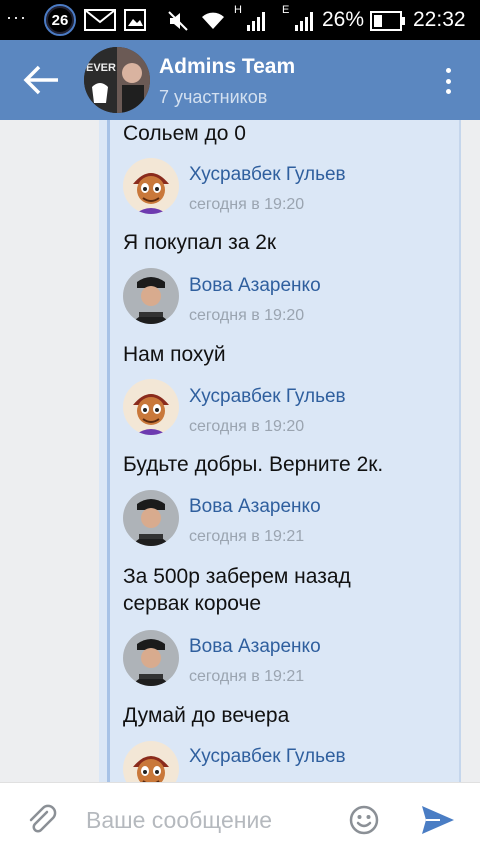 The width and height of the screenshot is (480, 854). Describe the element at coordinates (213, 20) in the screenshot. I see `wifi-icon` at that location.